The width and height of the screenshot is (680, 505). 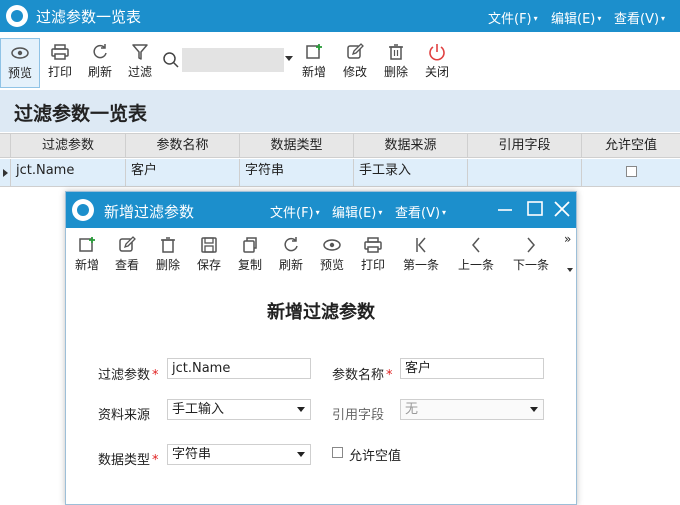 I want to click on col-header-data-source: 数据来源, so click(x=410, y=145).